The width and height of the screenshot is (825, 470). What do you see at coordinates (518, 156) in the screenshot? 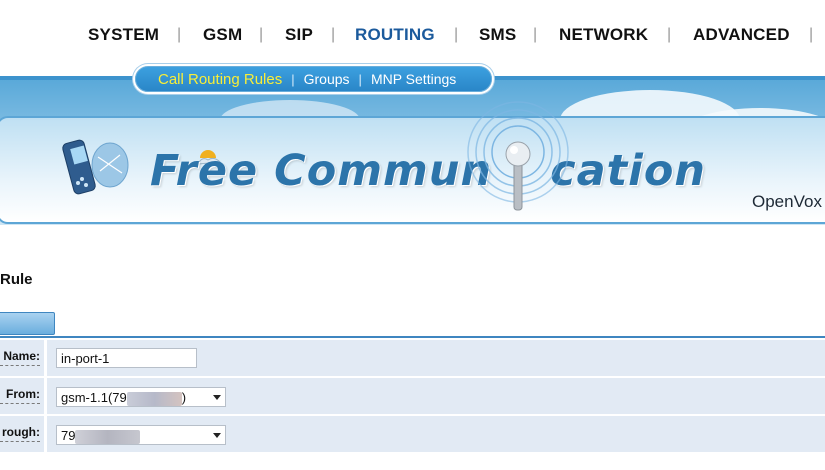
I see `antenna-signal-icon` at bounding box center [518, 156].